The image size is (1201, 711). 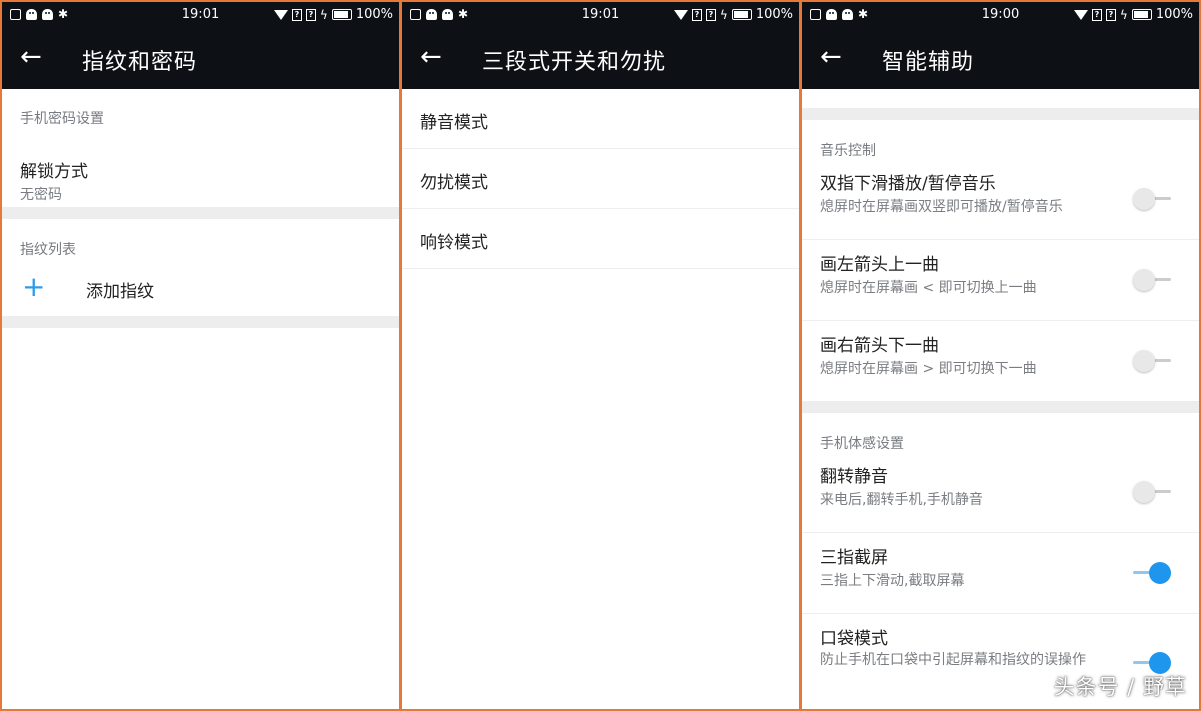 What do you see at coordinates (62, 119) in the screenshot?
I see `section-header-phone-password: 手机密码设置` at bounding box center [62, 119].